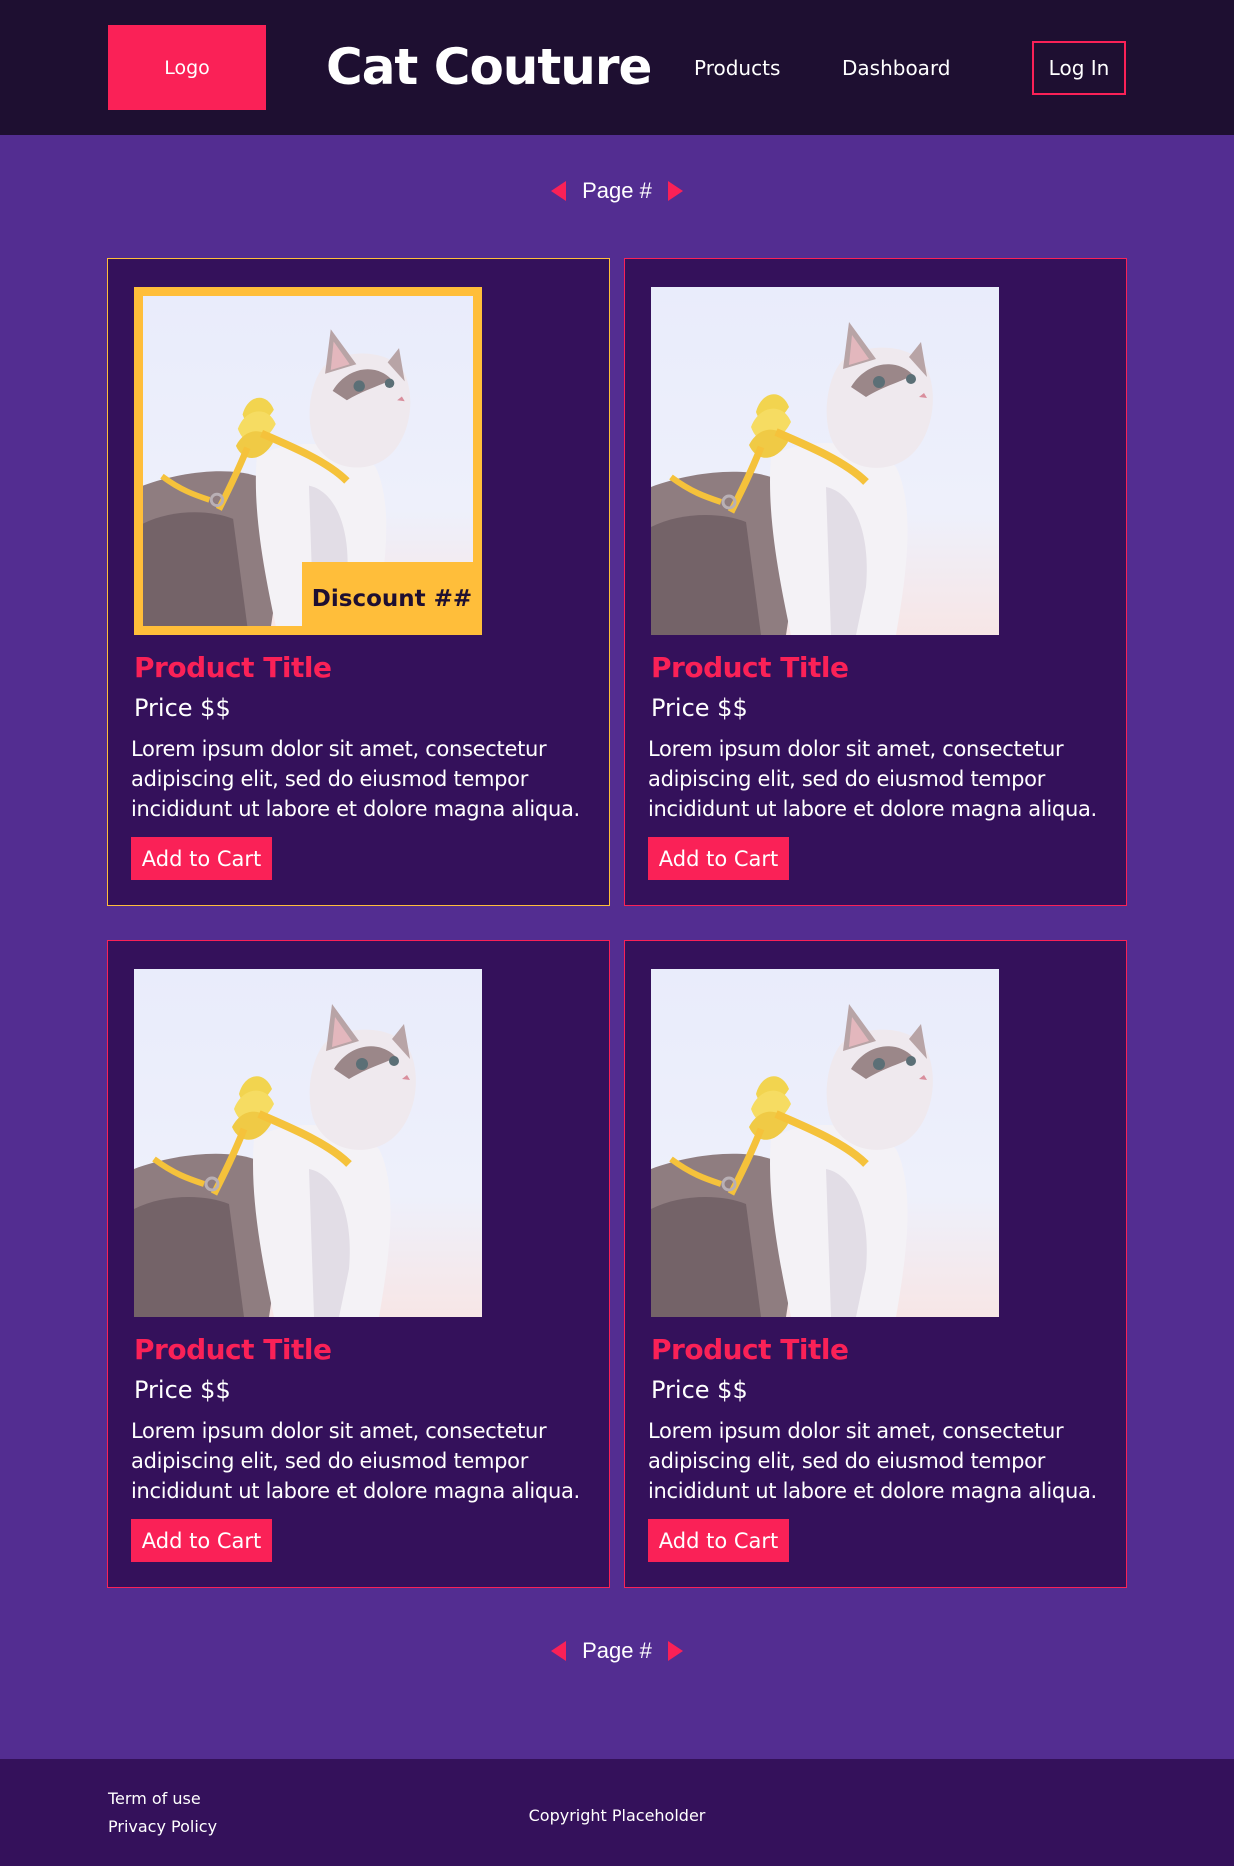  What do you see at coordinates (896, 68) in the screenshot?
I see `nav-dashboard-link: Dashboard` at bounding box center [896, 68].